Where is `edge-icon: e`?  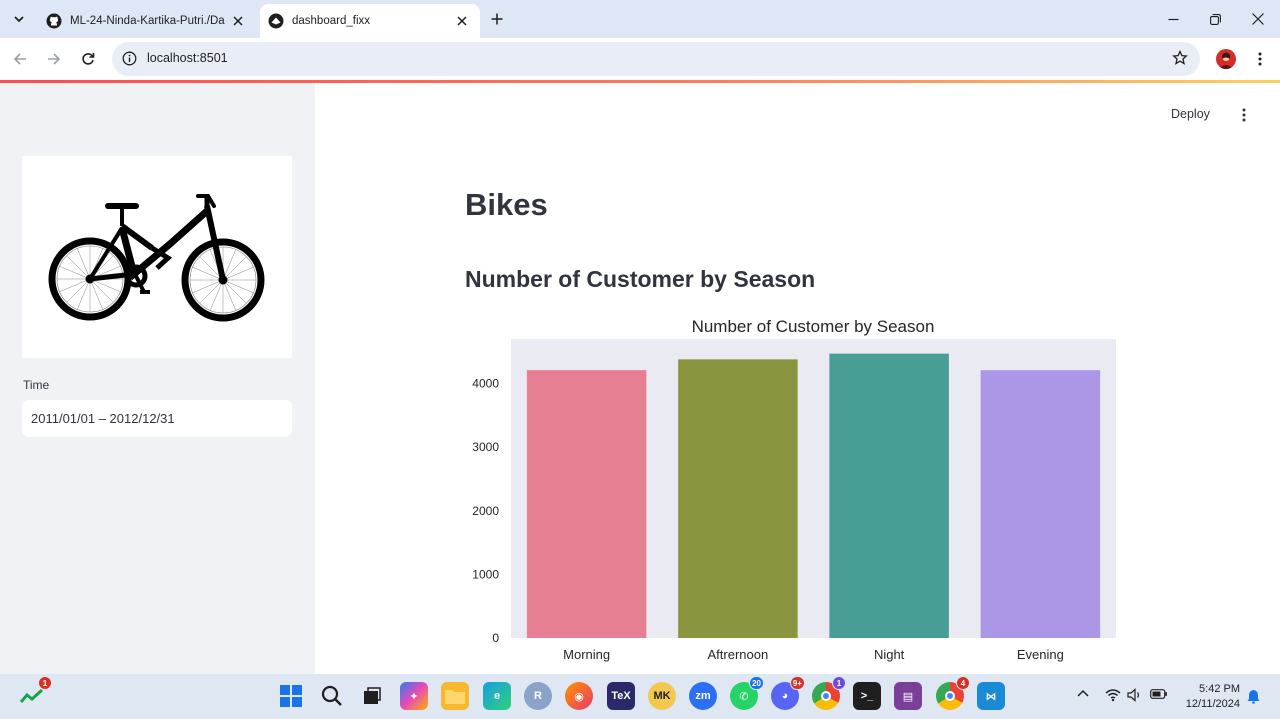
edge-icon: e is located at coordinates (497, 696).